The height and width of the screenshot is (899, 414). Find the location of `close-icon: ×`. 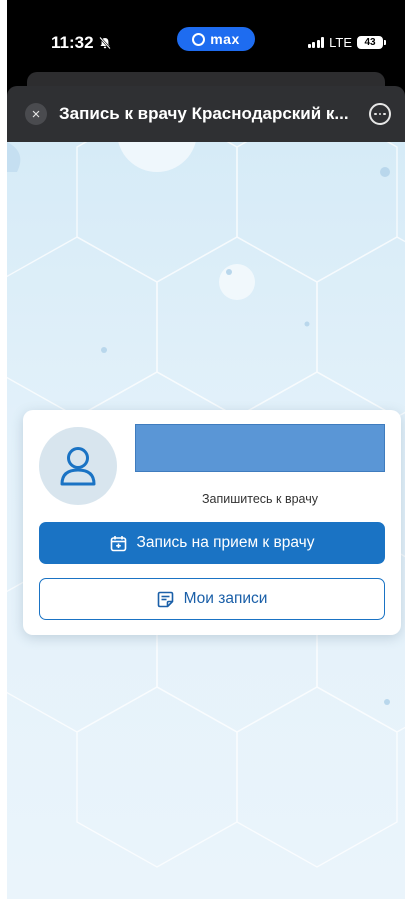

close-icon: × is located at coordinates (36, 114).